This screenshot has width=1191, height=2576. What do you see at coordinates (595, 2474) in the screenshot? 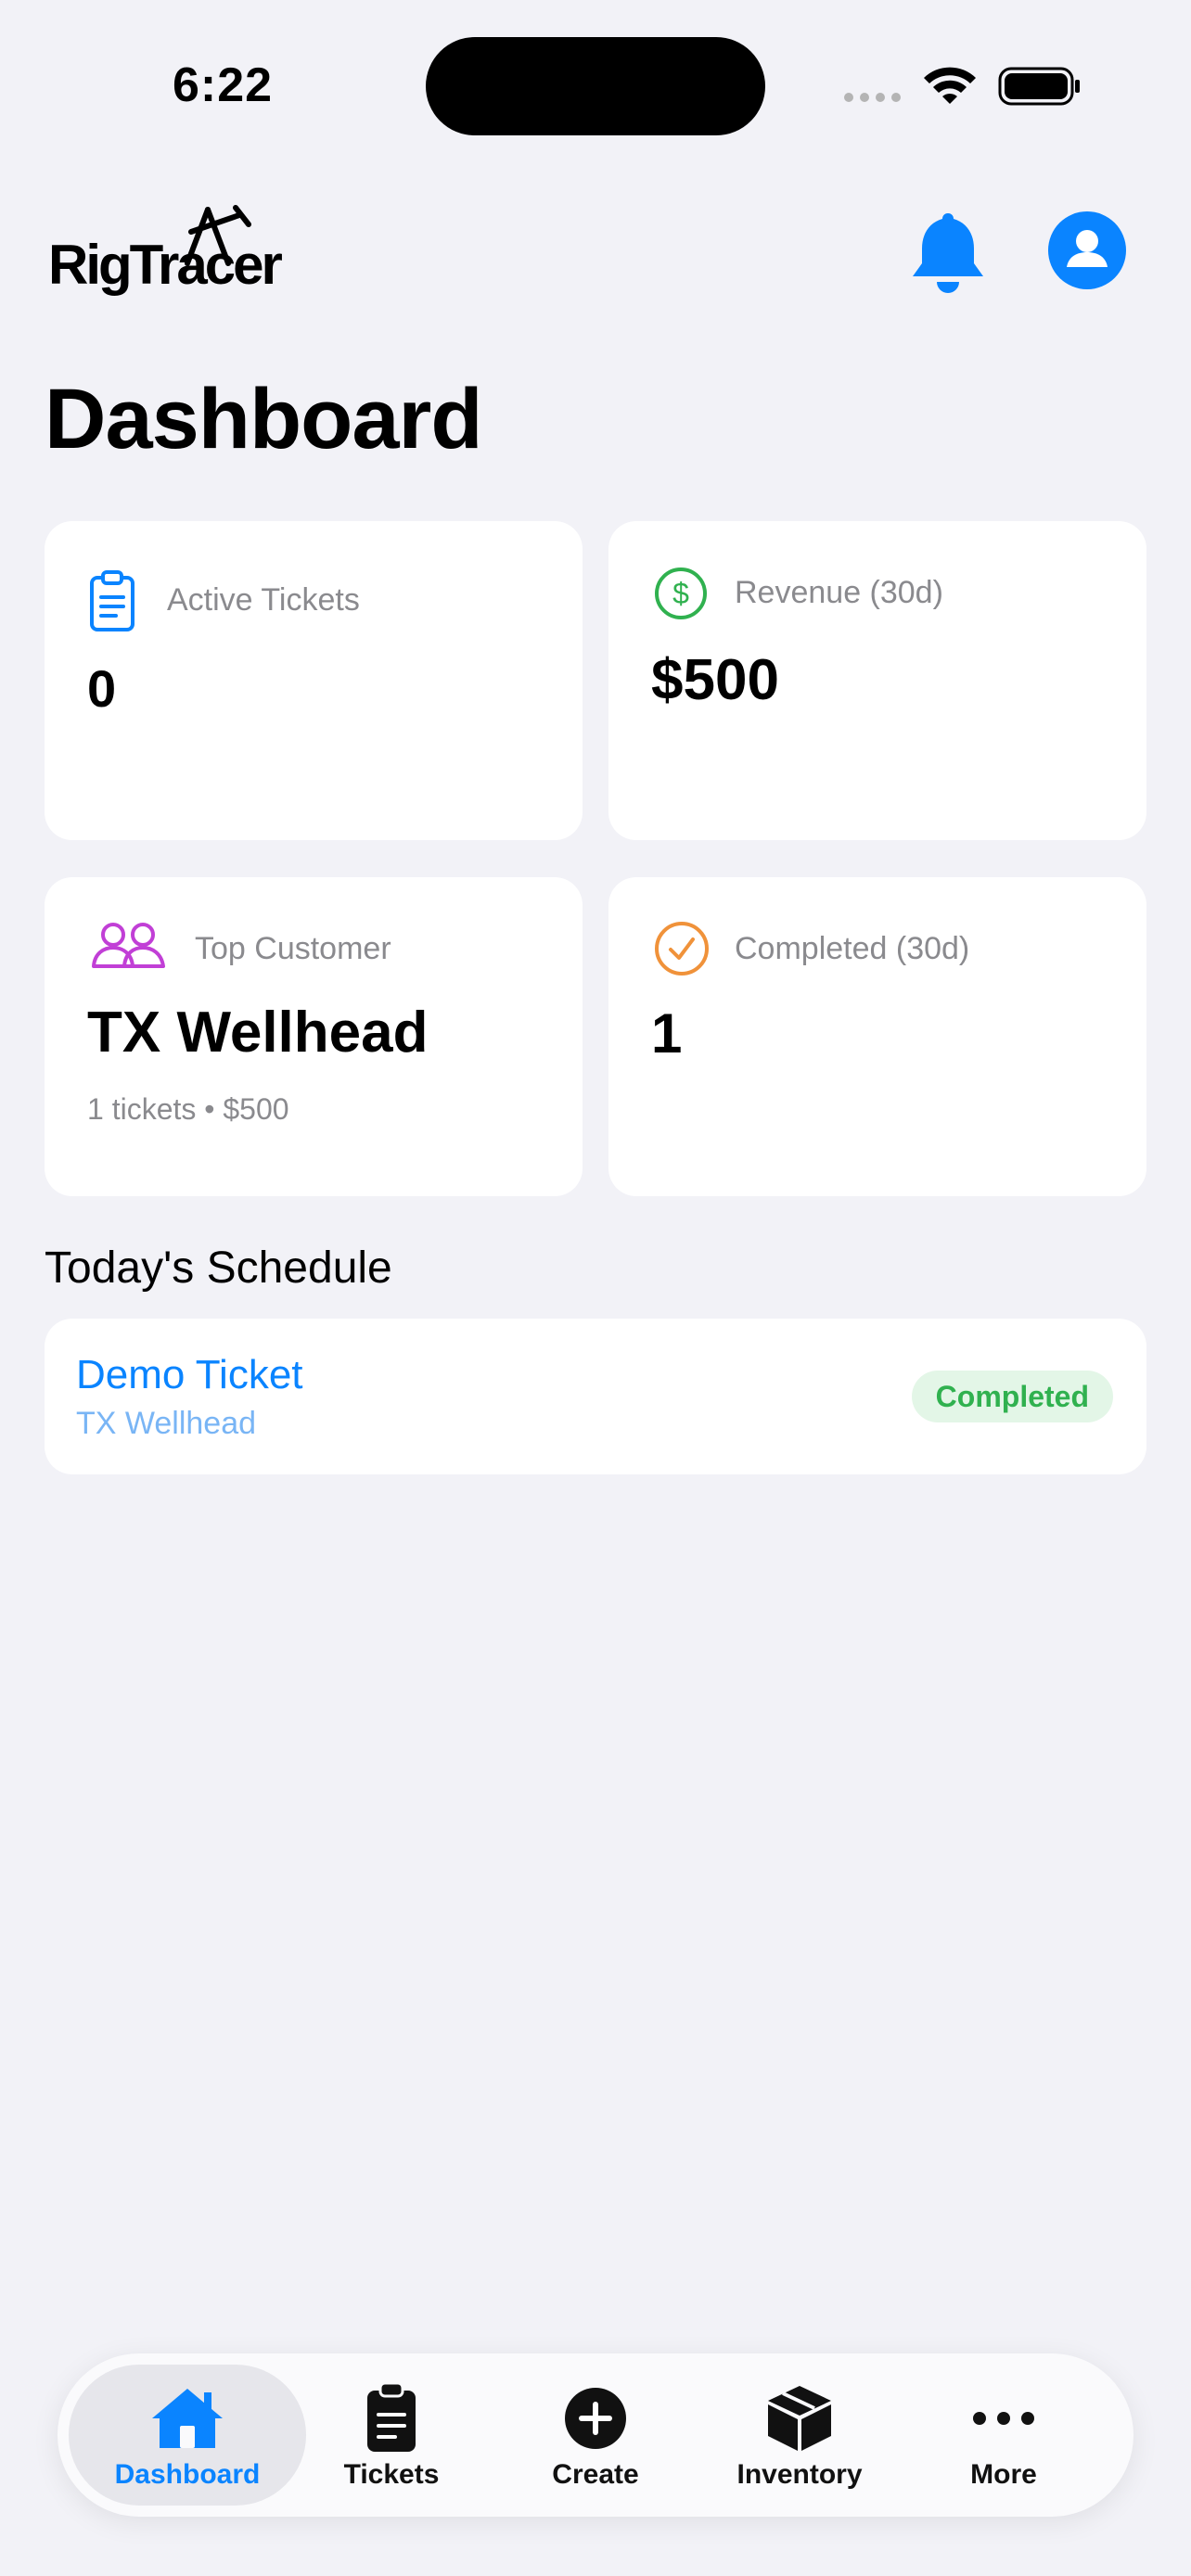
I see `tab-create-label: Create` at bounding box center [595, 2474].